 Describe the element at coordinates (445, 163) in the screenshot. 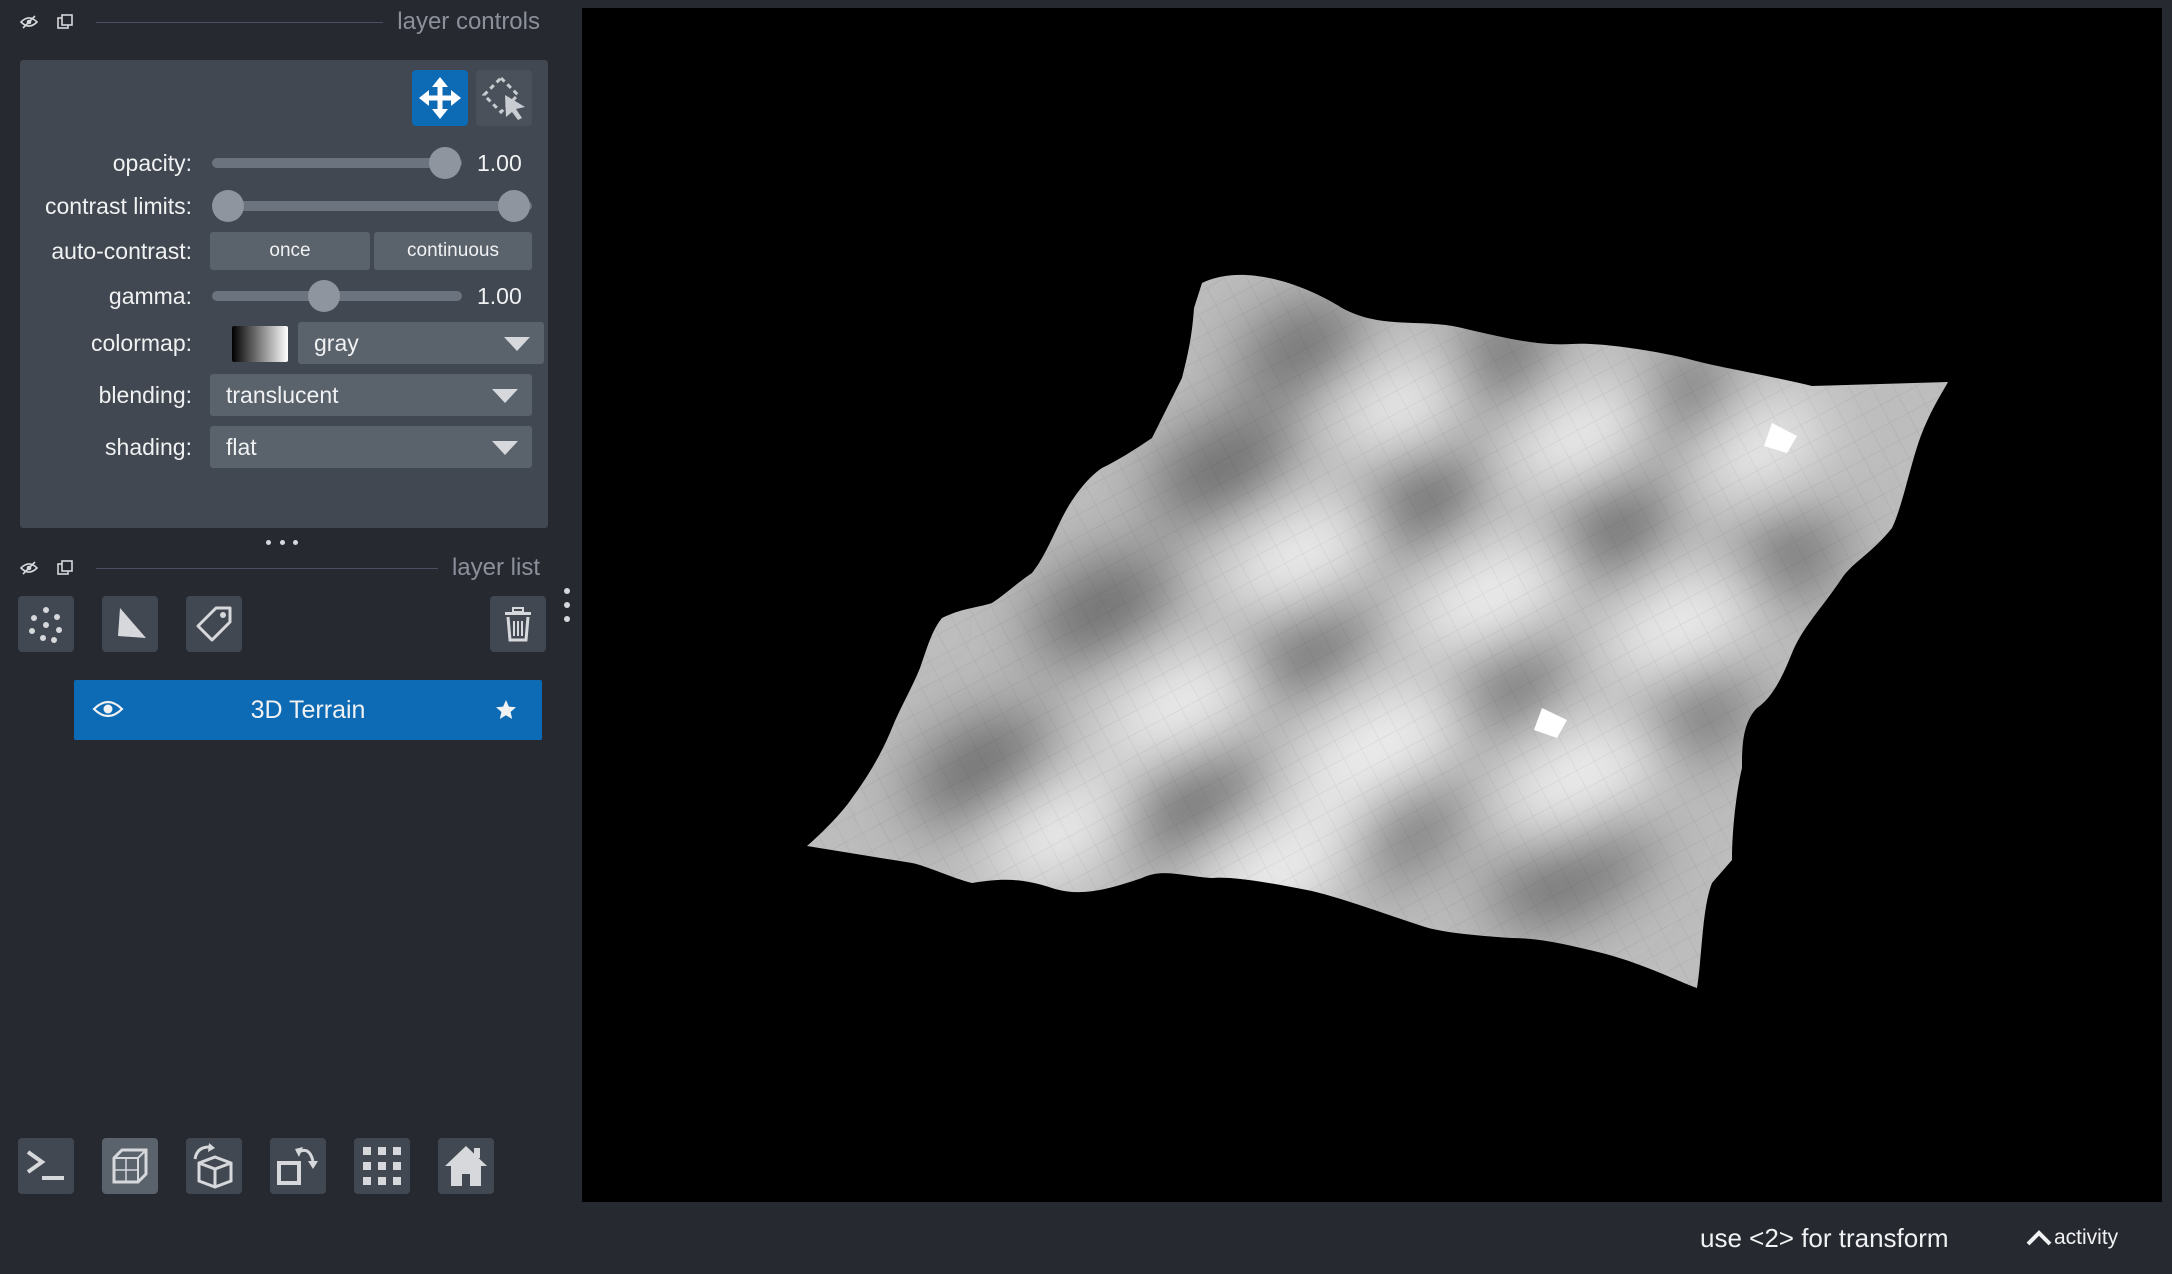

I see `opacity-slider-handle` at that location.